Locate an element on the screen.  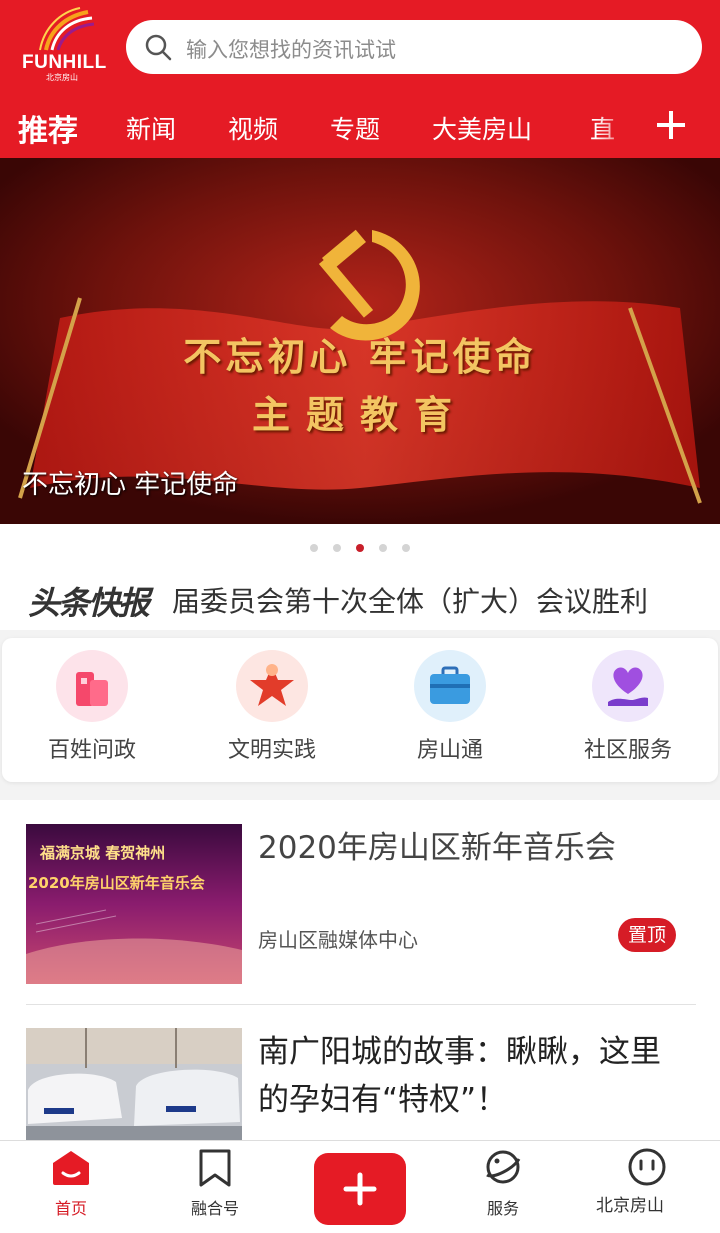
briefcase-icon is located at coordinates (450, 686).